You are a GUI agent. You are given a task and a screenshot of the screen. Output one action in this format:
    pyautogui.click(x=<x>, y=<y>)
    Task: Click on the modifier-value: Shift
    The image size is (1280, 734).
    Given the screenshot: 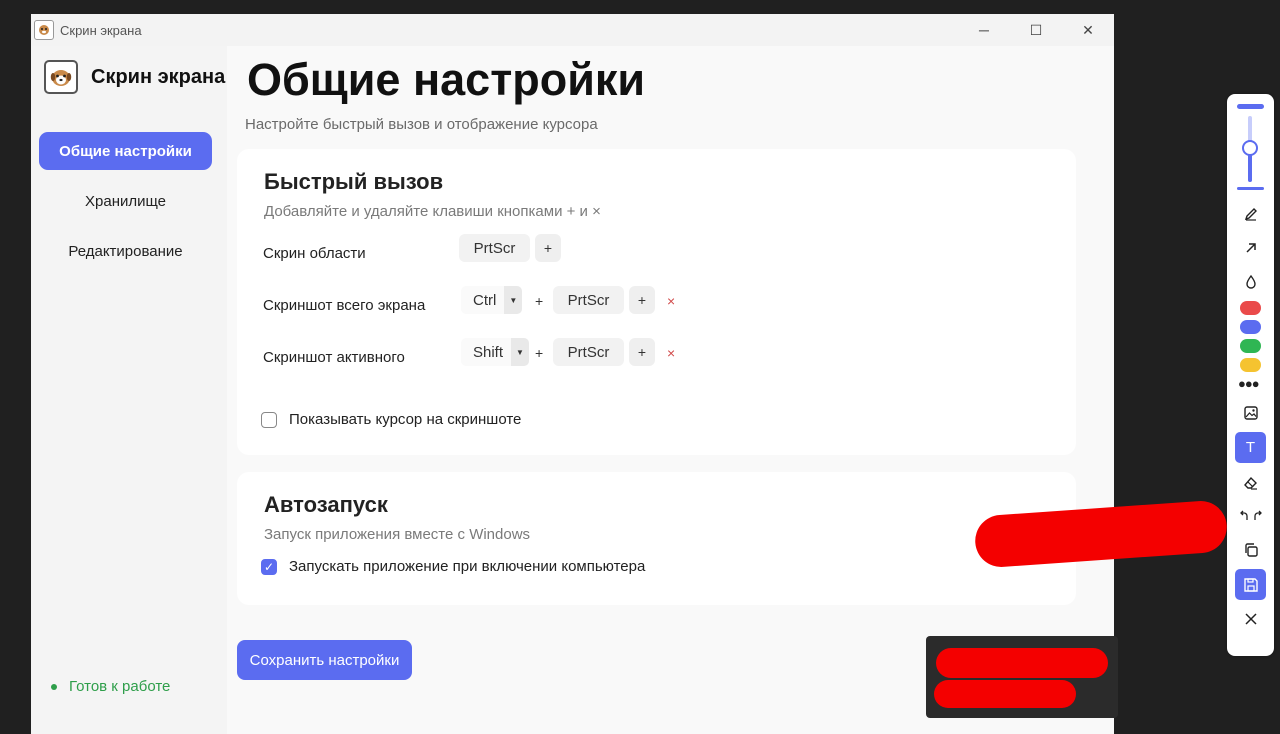 What is the action you would take?
    pyautogui.click(x=488, y=352)
    